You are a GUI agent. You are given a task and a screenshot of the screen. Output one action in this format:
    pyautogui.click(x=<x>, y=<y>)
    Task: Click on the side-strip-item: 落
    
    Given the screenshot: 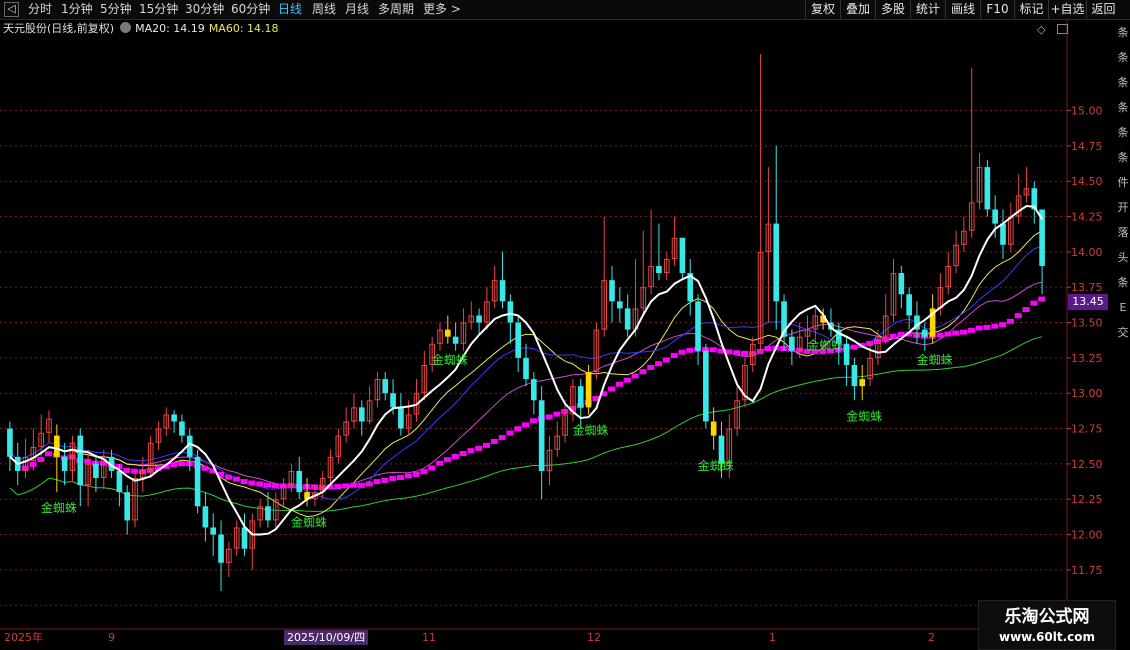 What is the action you would take?
    pyautogui.click(x=1123, y=232)
    